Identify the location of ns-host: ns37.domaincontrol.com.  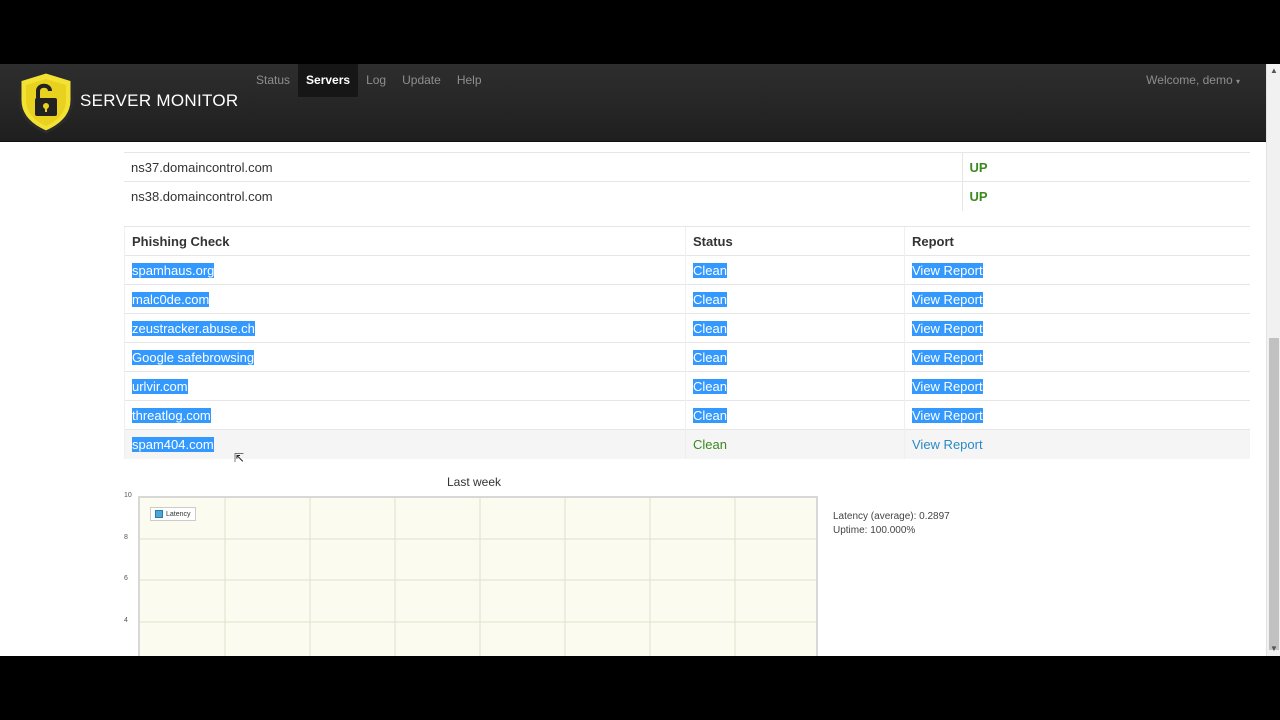
(543, 167).